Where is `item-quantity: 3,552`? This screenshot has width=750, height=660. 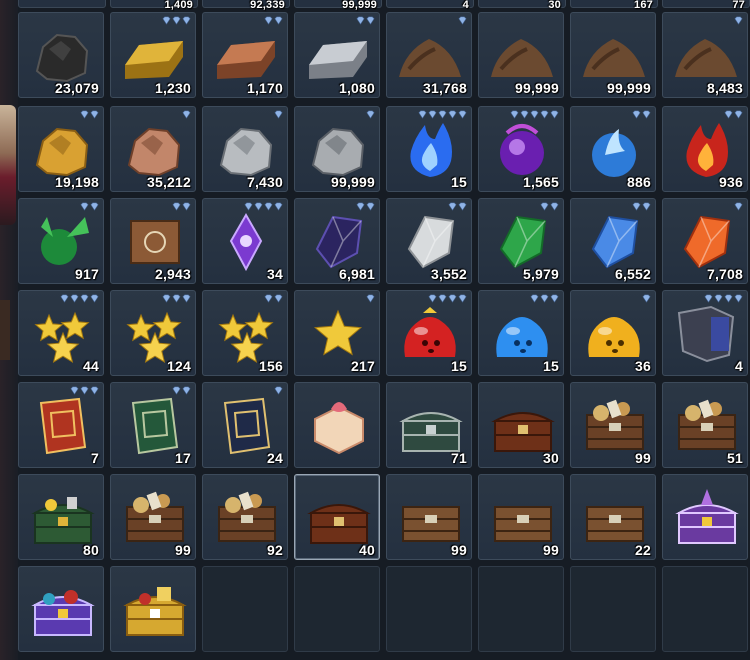
item-quantity: 3,552 is located at coordinates (448, 274).